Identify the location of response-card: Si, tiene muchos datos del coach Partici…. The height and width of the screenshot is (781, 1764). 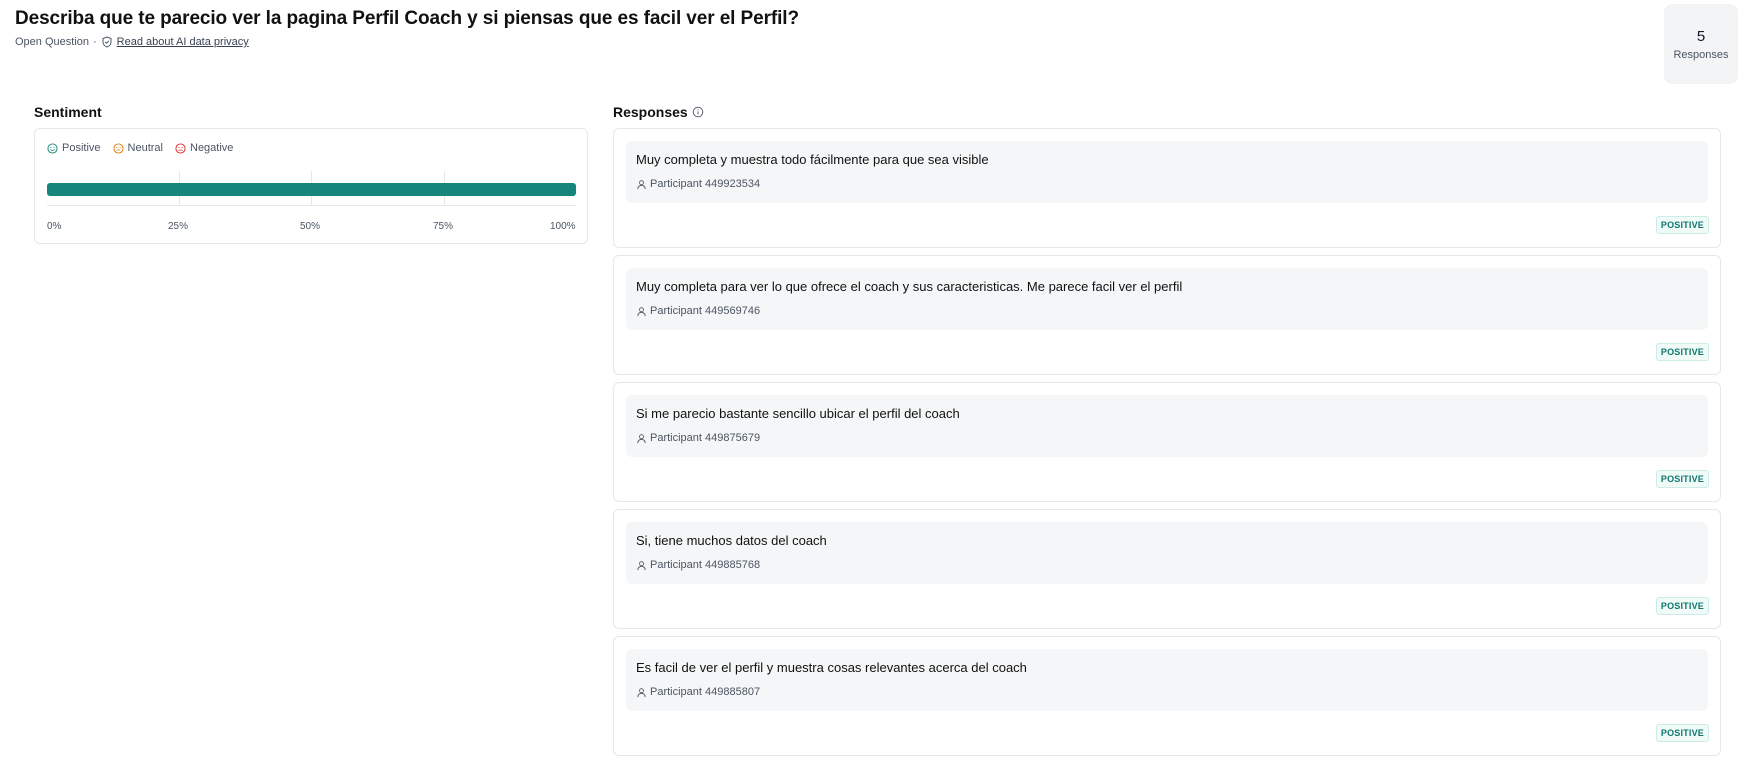
(1167, 569).